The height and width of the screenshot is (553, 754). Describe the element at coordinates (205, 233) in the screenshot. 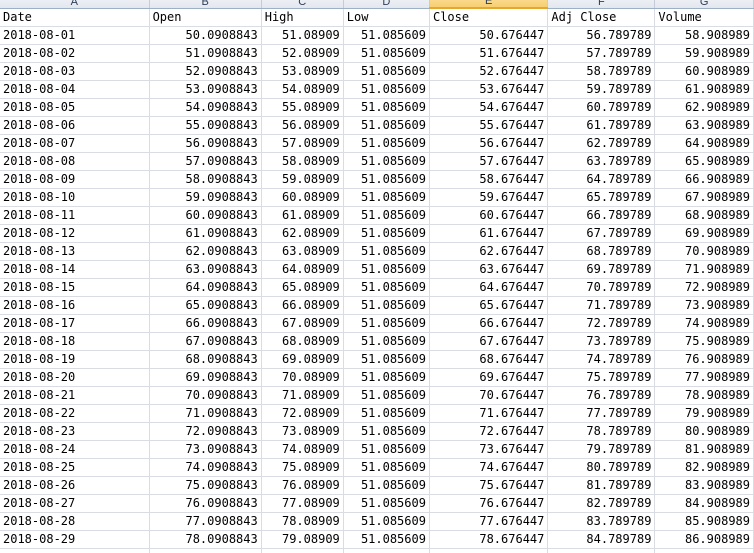

I see `cell-open: 61.0908843` at that location.